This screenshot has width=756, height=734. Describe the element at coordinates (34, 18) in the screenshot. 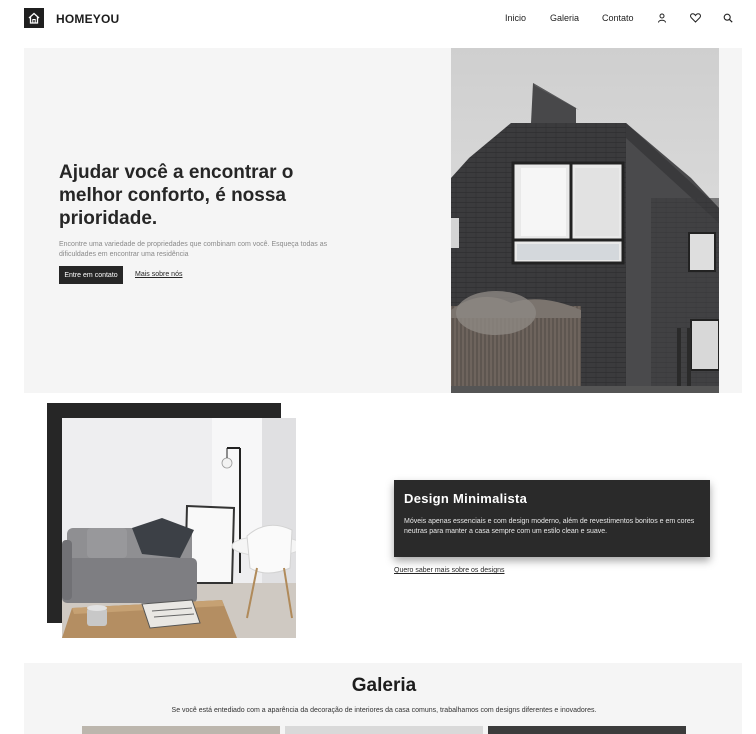

I see `home-logo-icon` at that location.